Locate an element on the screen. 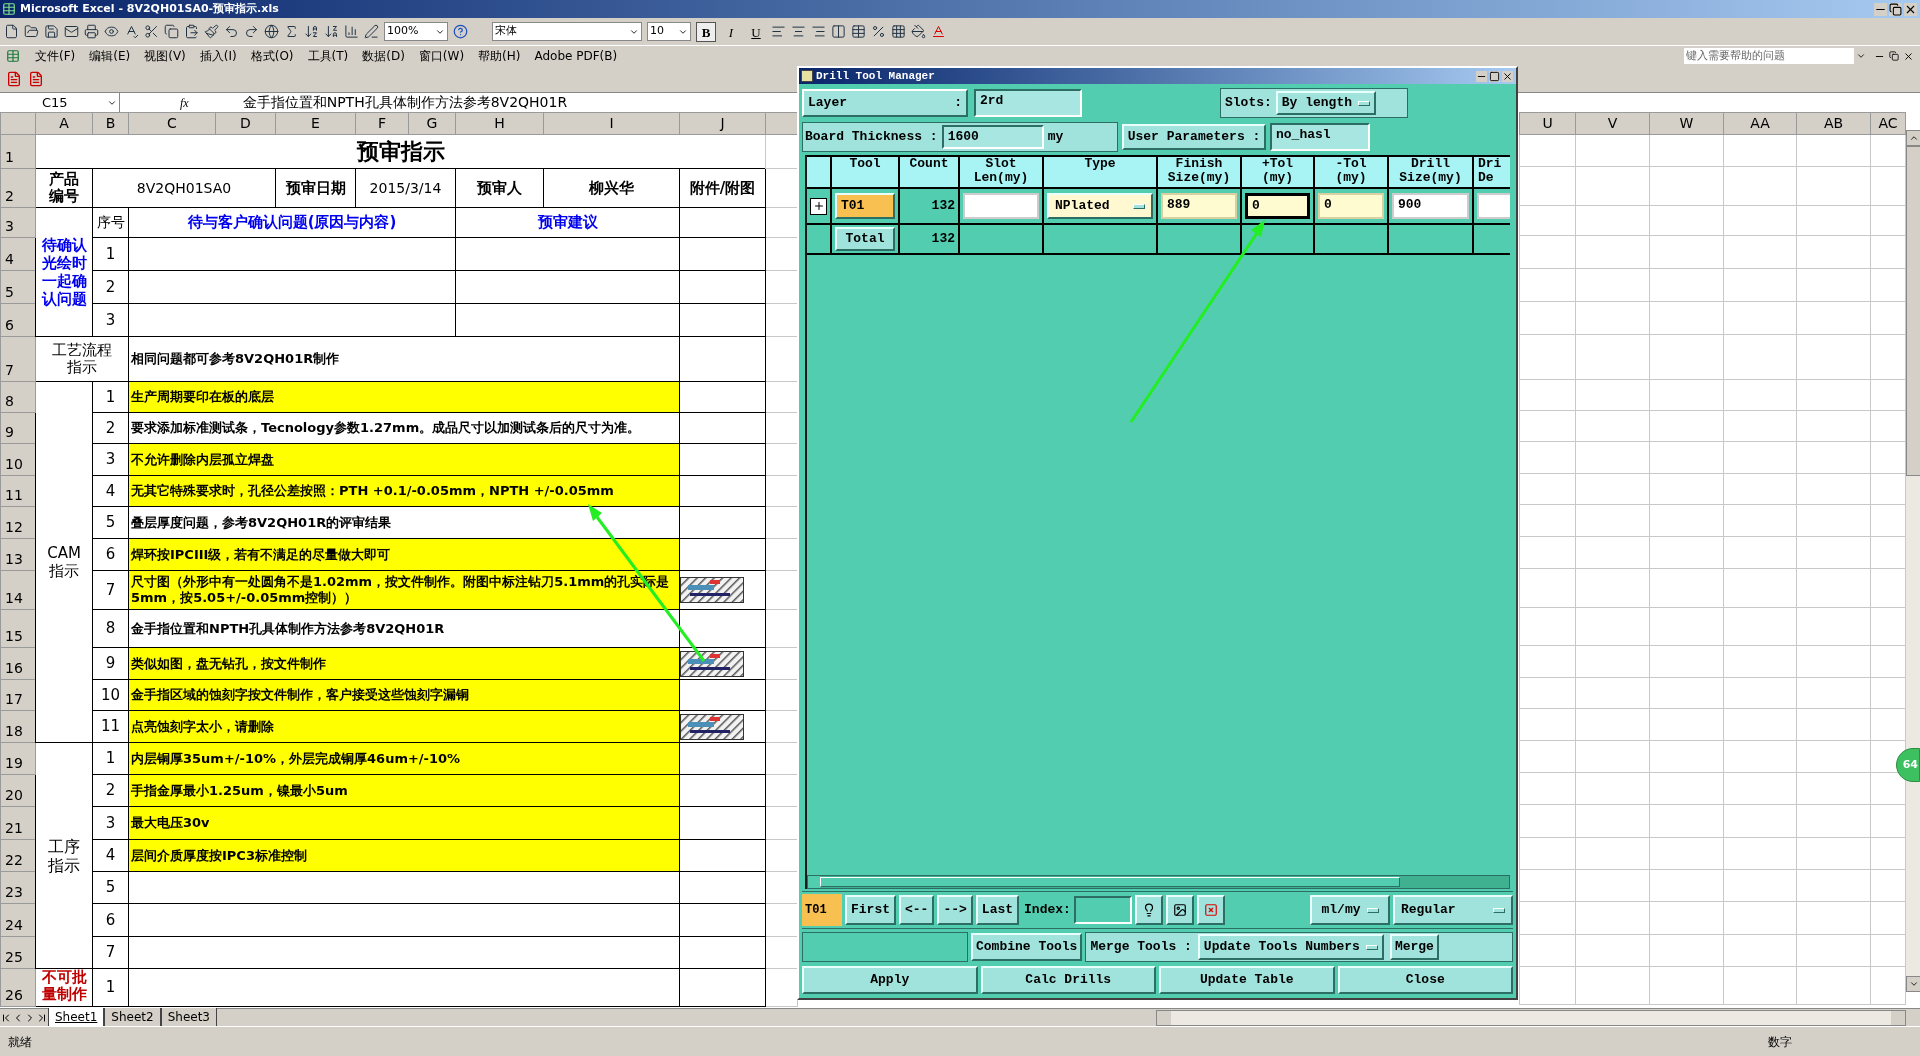 The height and width of the screenshot is (1056, 1920). copy-icon is located at coordinates (171, 31).